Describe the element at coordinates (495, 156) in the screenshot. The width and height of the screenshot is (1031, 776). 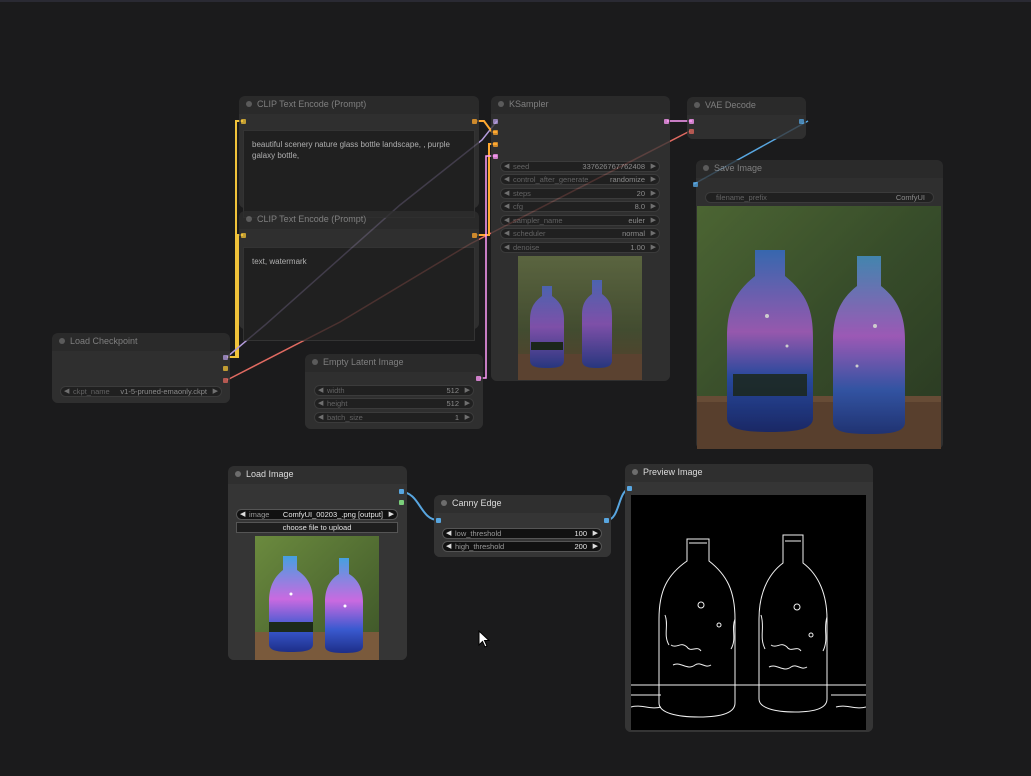
I see `latent-input-port` at that location.